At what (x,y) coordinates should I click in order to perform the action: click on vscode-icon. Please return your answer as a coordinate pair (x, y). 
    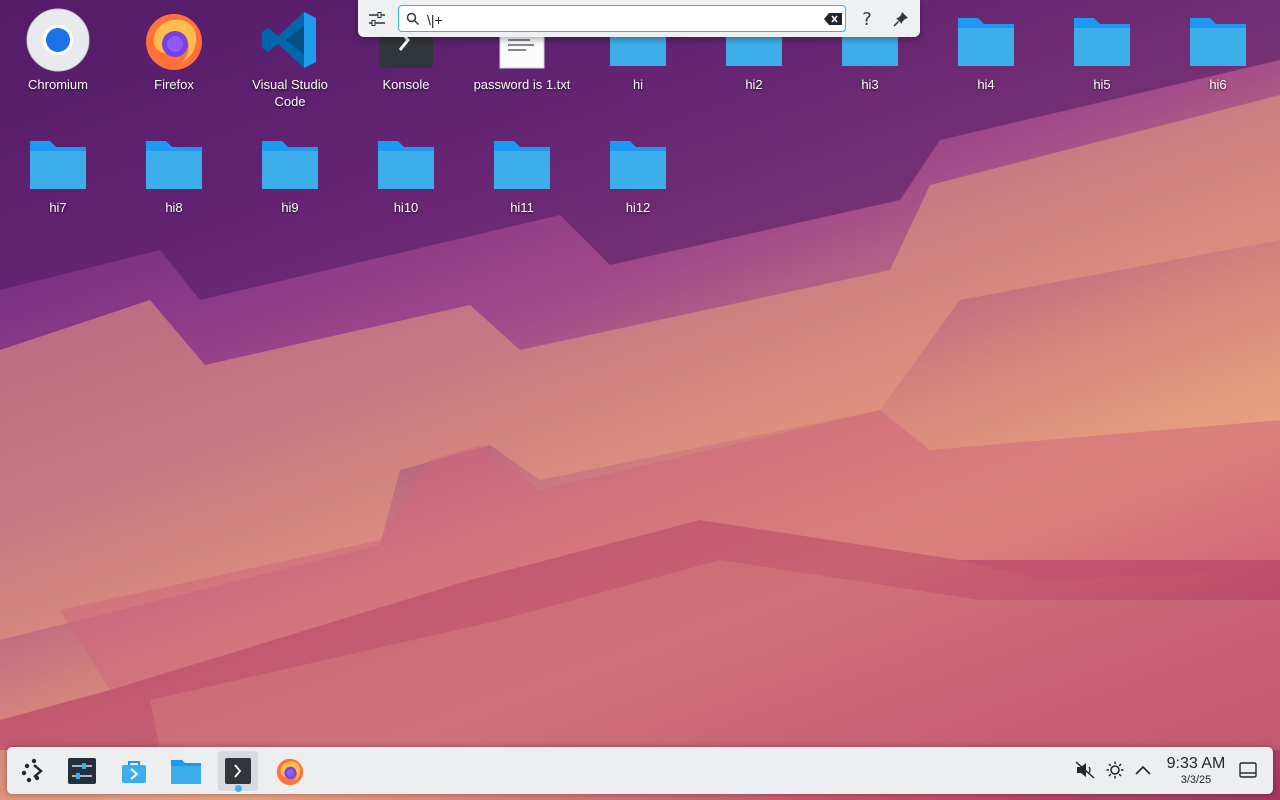
    Looking at the image, I should click on (289, 40).